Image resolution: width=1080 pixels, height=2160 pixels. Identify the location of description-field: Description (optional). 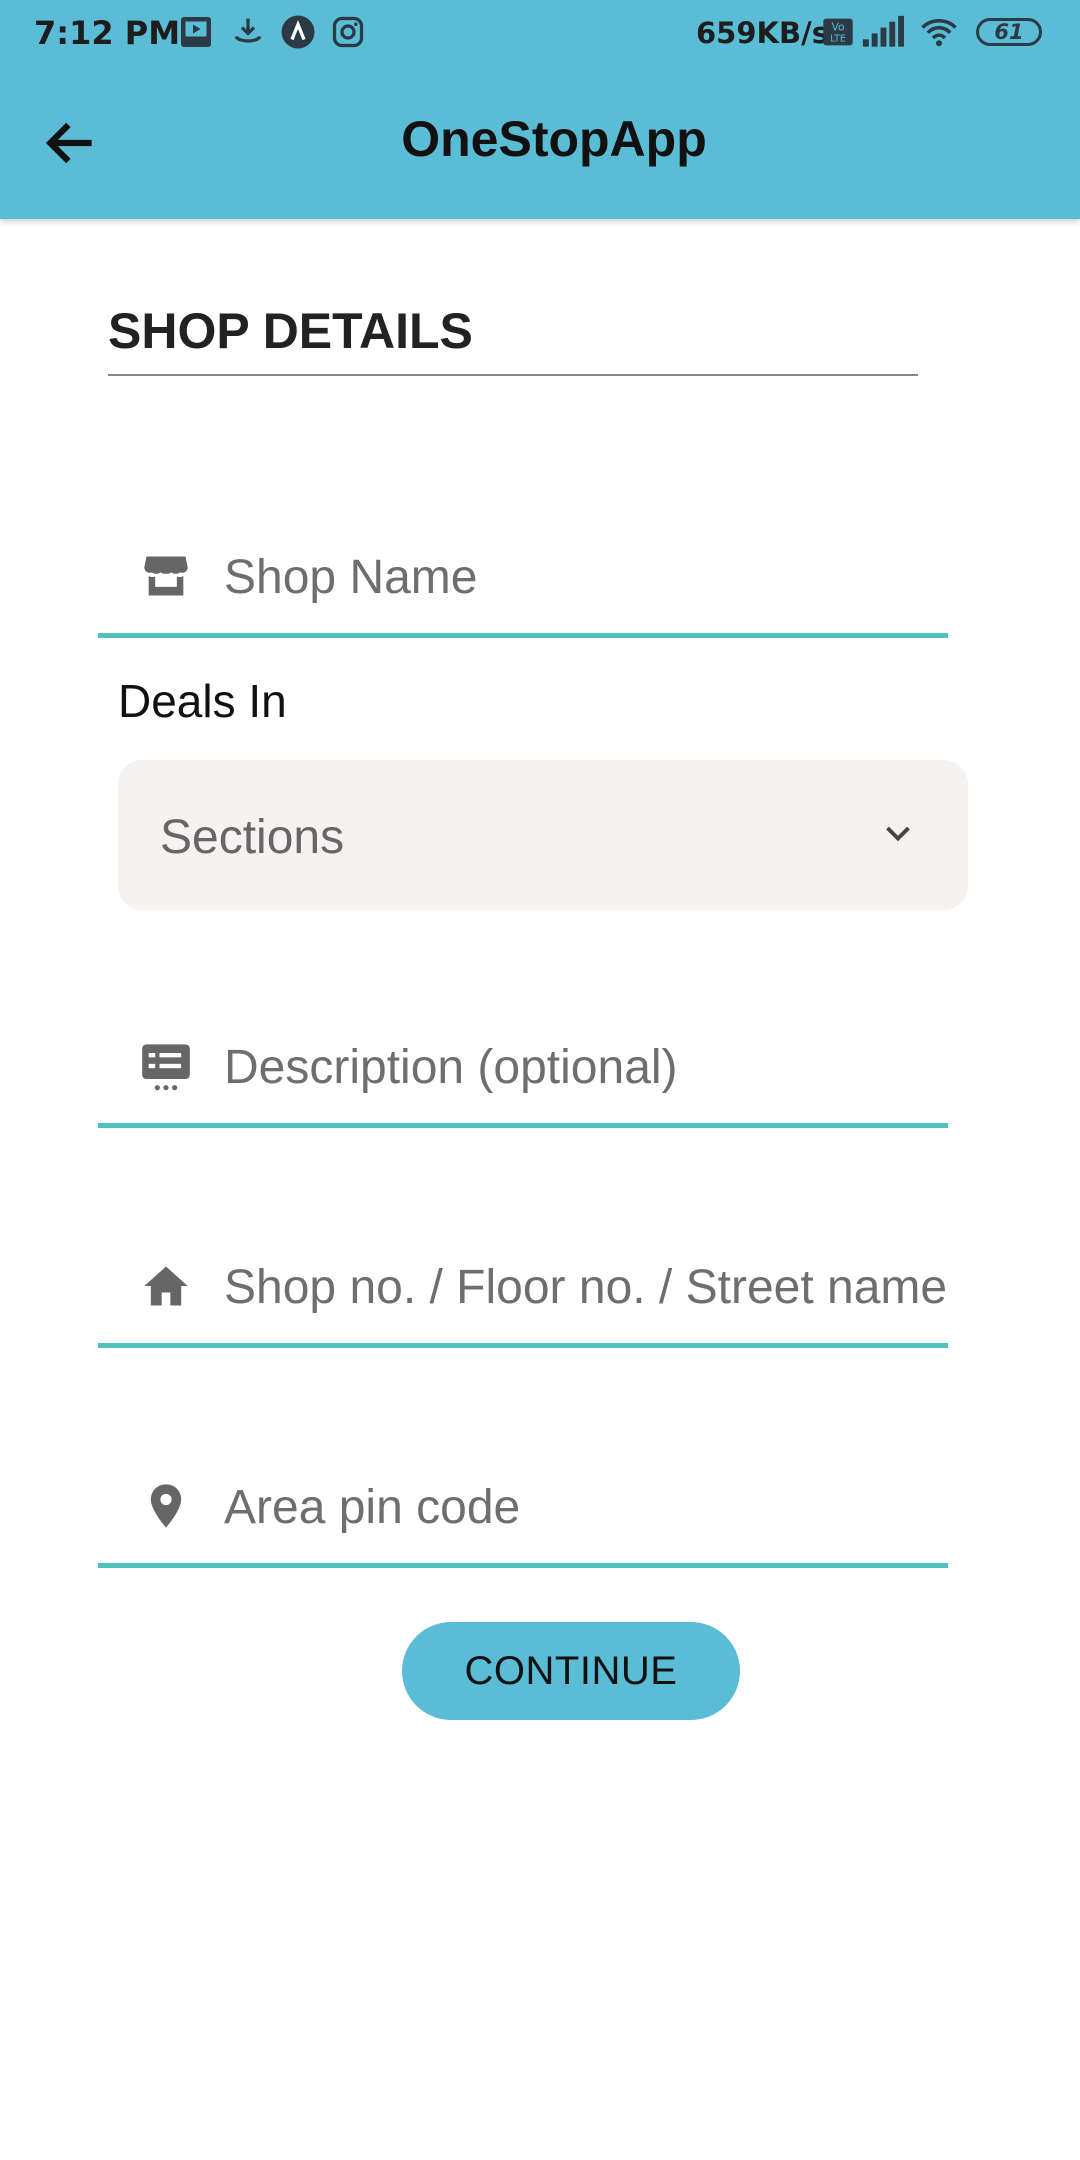
(523, 1073).